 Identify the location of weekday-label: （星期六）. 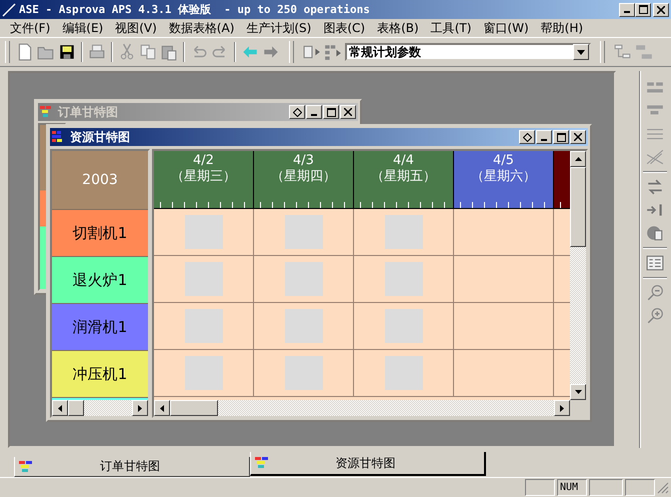
(503, 177).